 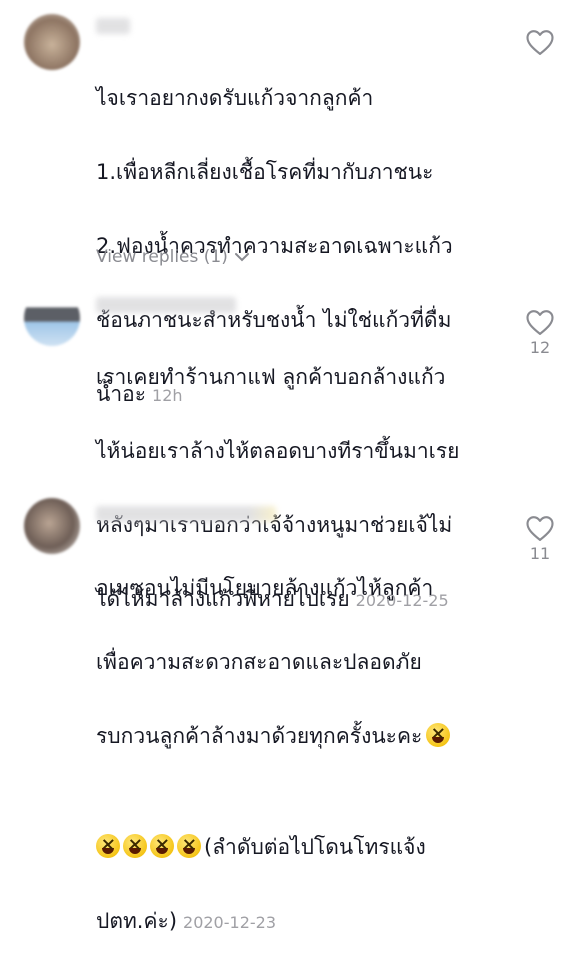 I want to click on timestamp: 2020-12-23, so click(x=229, y=922).